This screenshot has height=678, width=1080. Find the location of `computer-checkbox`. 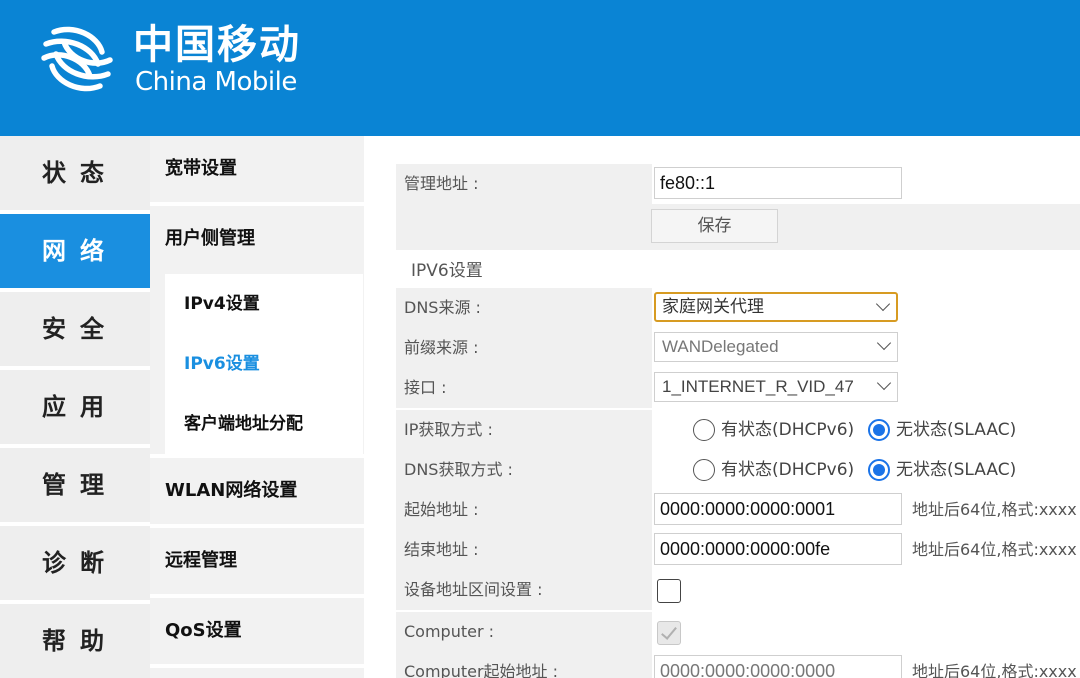

computer-checkbox is located at coordinates (669, 633).